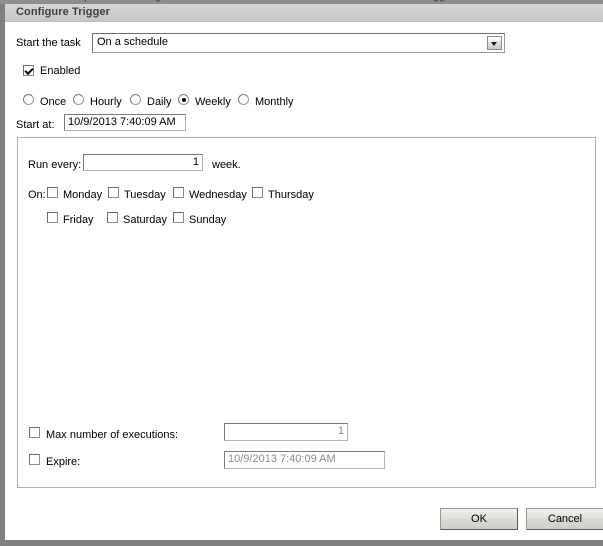 The image size is (603, 546). I want to click on checkbox-wednesday, so click(178, 192).